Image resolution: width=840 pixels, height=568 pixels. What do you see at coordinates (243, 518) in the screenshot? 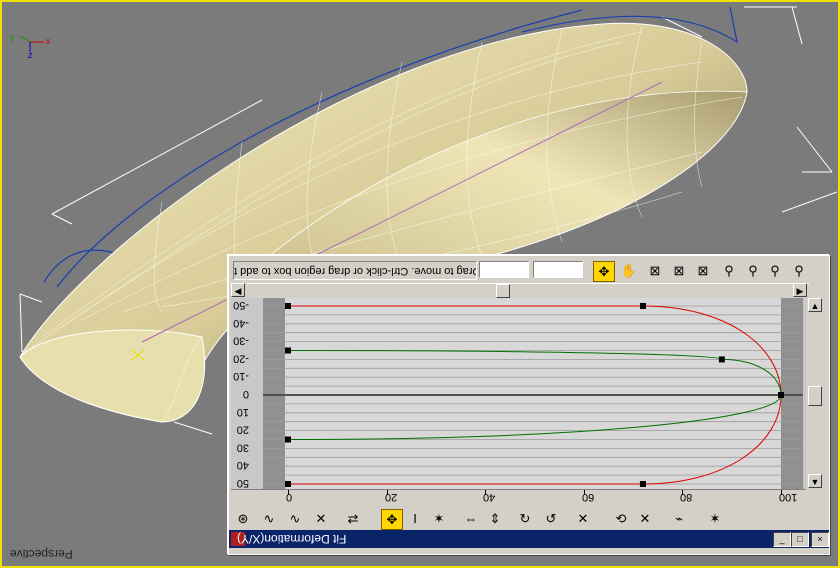
I see `lock-aspect-icon: ⊛` at bounding box center [243, 518].